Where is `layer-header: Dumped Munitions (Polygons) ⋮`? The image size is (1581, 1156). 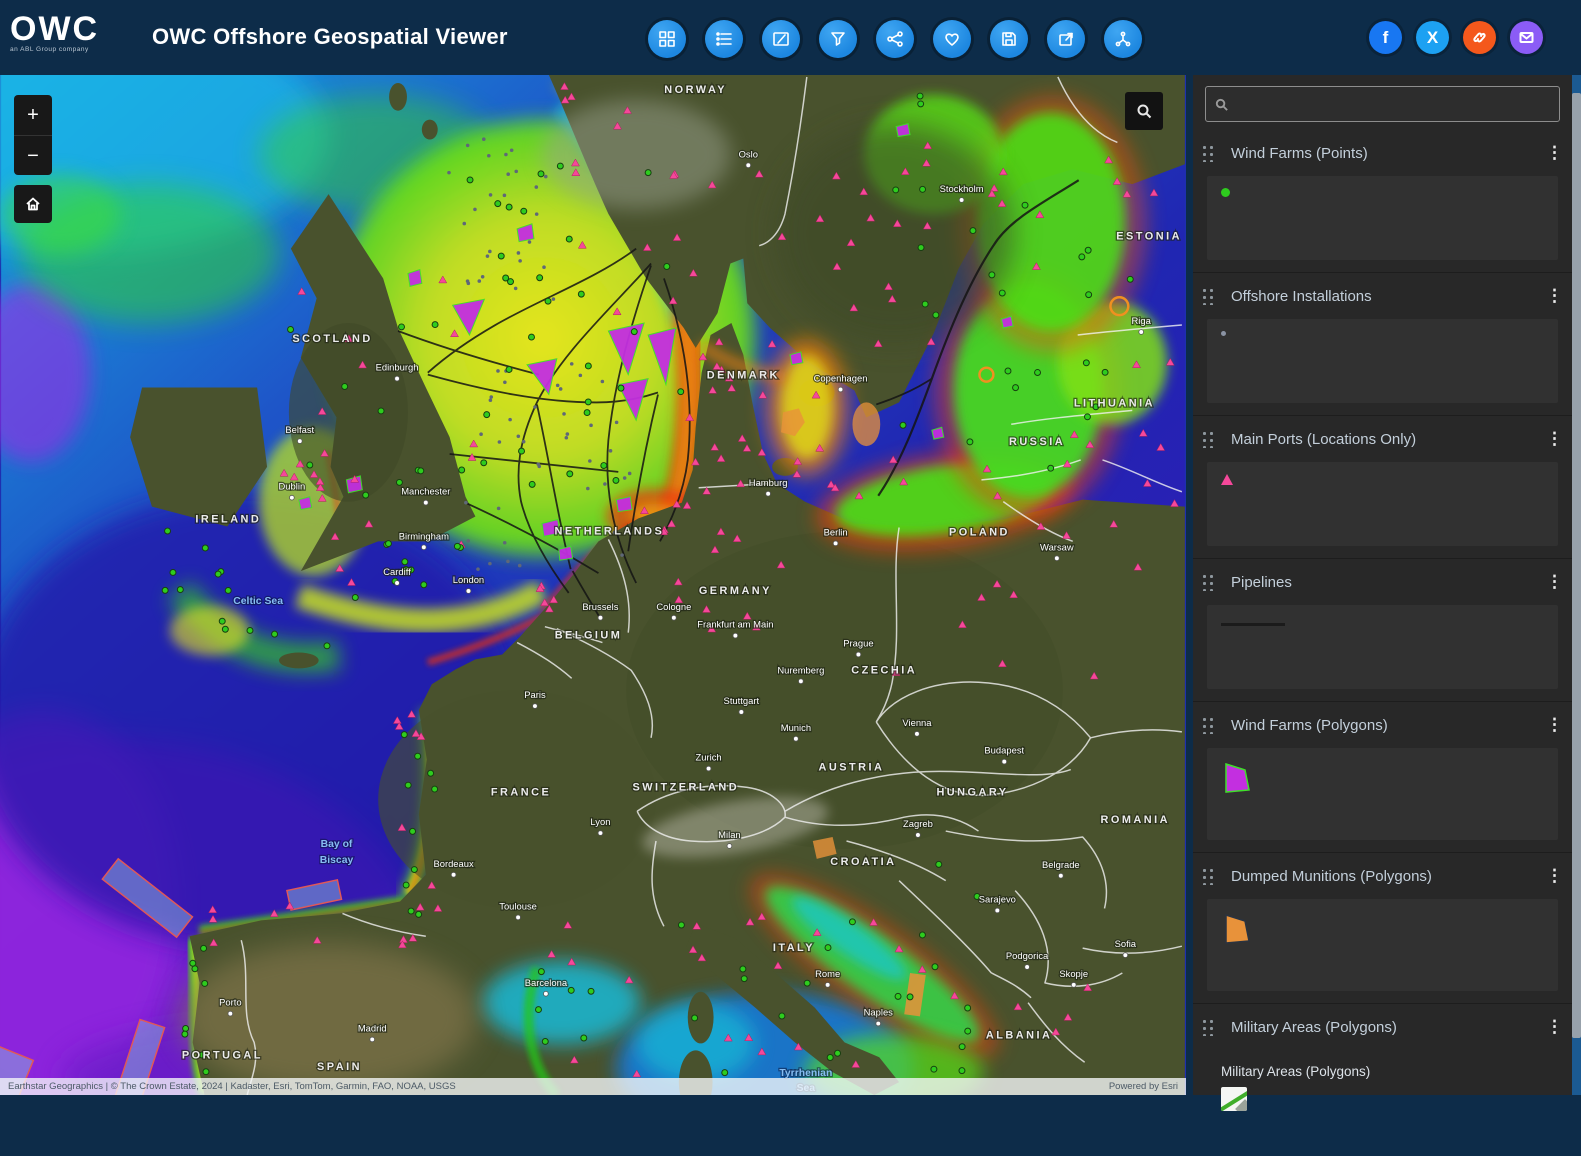
layer-header: Dumped Munitions (Polygons) ⋮ is located at coordinates (1382, 876).